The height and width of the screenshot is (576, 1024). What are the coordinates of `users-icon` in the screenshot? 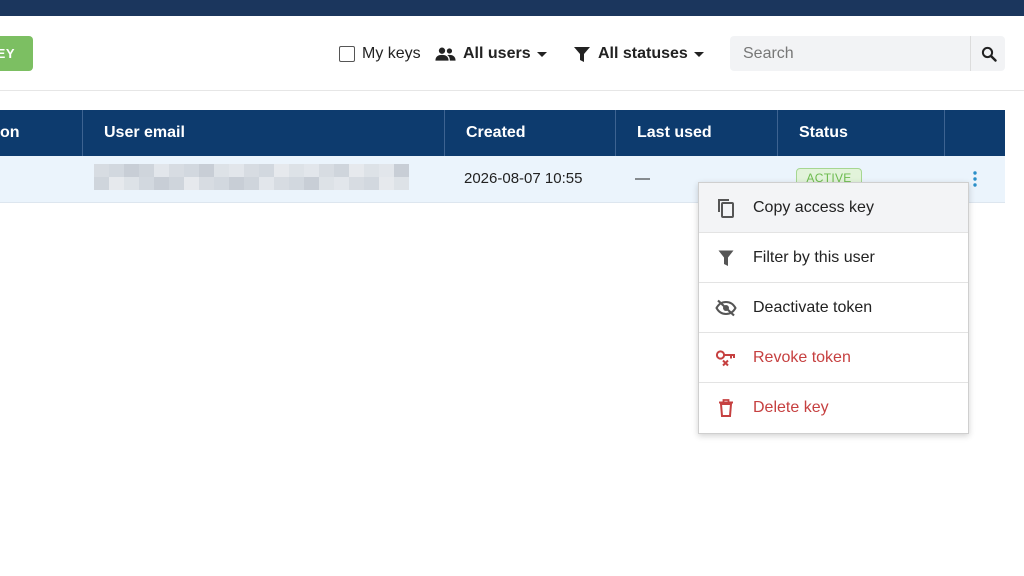 It's located at (445, 54).